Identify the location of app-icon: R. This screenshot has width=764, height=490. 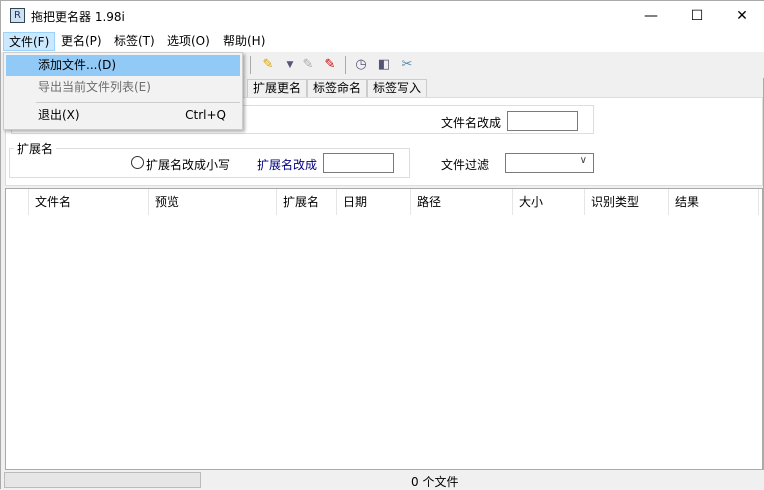
(17, 15).